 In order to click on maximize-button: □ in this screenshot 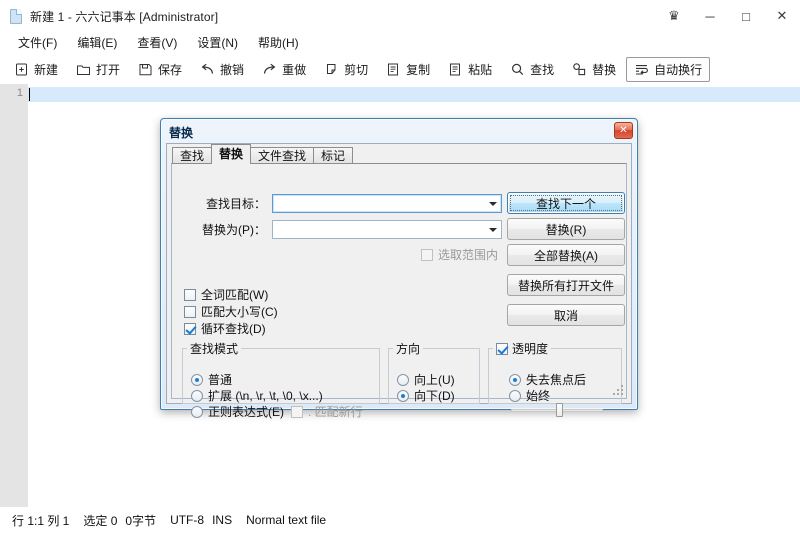, I will do `click(746, 16)`.